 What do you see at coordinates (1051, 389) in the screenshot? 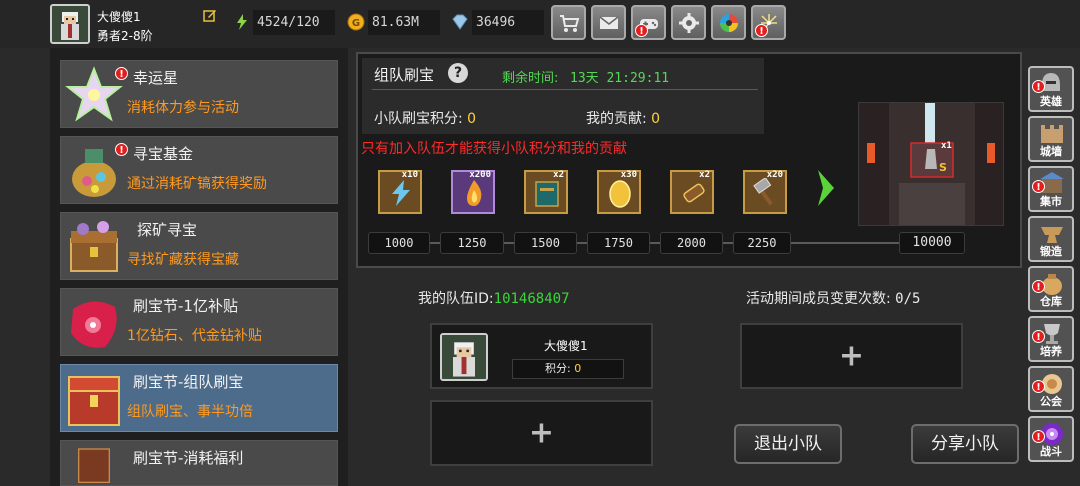
I see `nav-guild: ! 公会` at bounding box center [1051, 389].